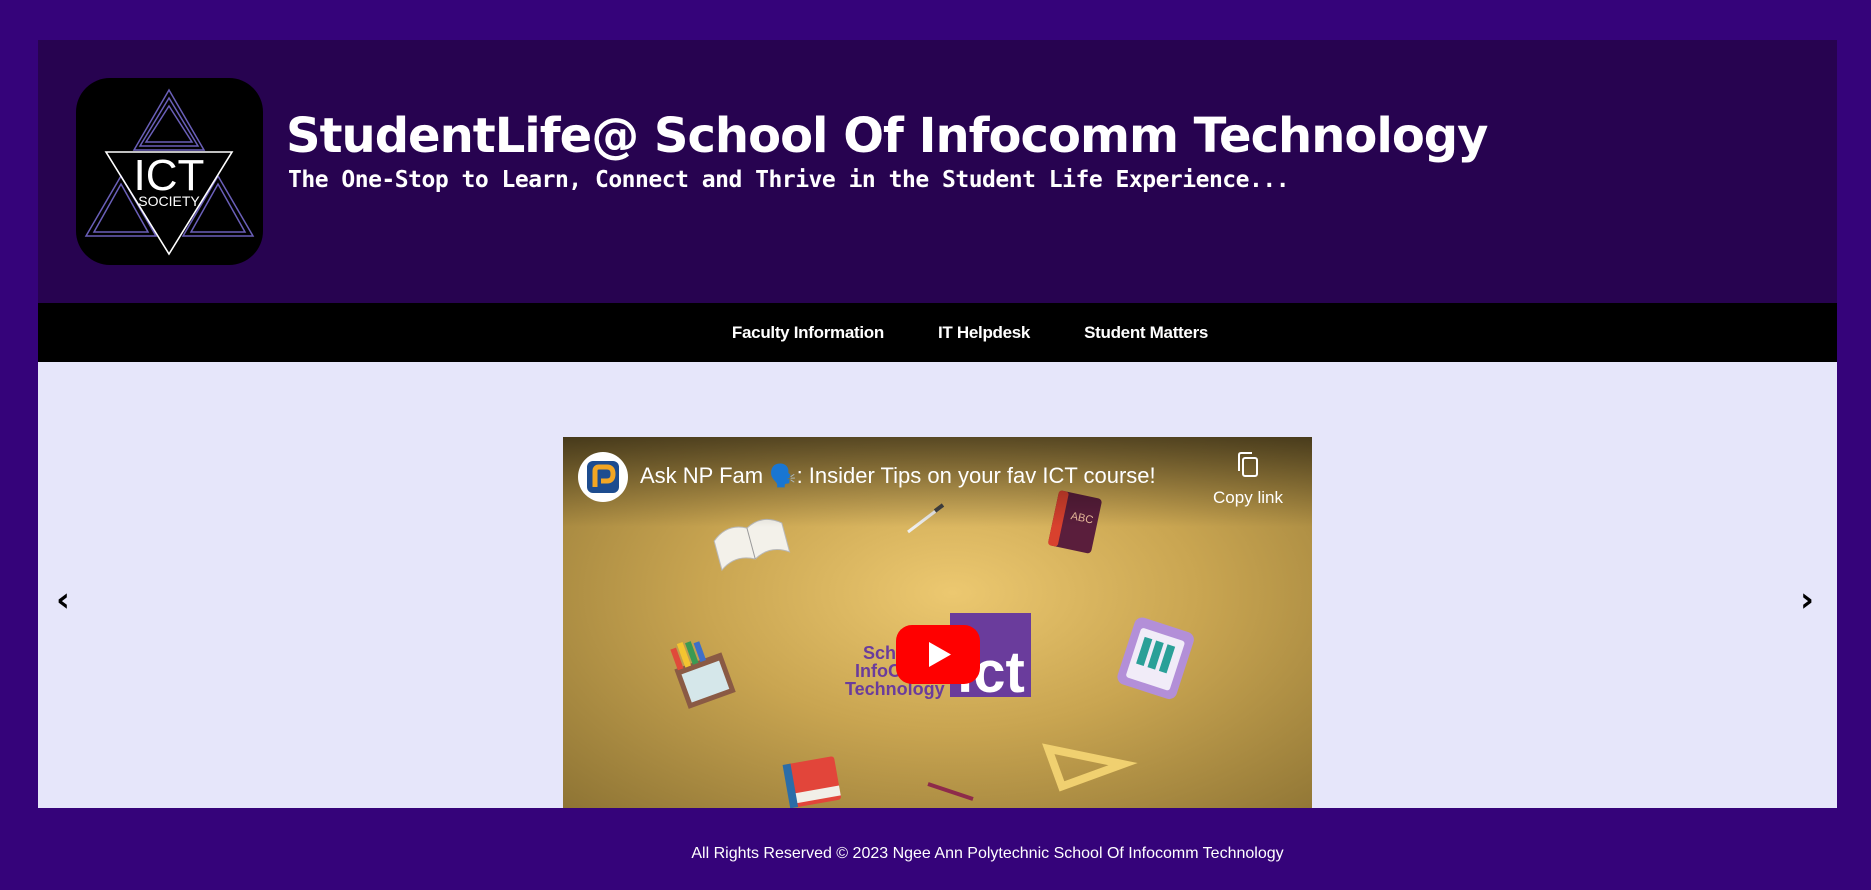 Image resolution: width=1871 pixels, height=890 pixels. I want to click on svg-text: Sch, so click(879, 653).